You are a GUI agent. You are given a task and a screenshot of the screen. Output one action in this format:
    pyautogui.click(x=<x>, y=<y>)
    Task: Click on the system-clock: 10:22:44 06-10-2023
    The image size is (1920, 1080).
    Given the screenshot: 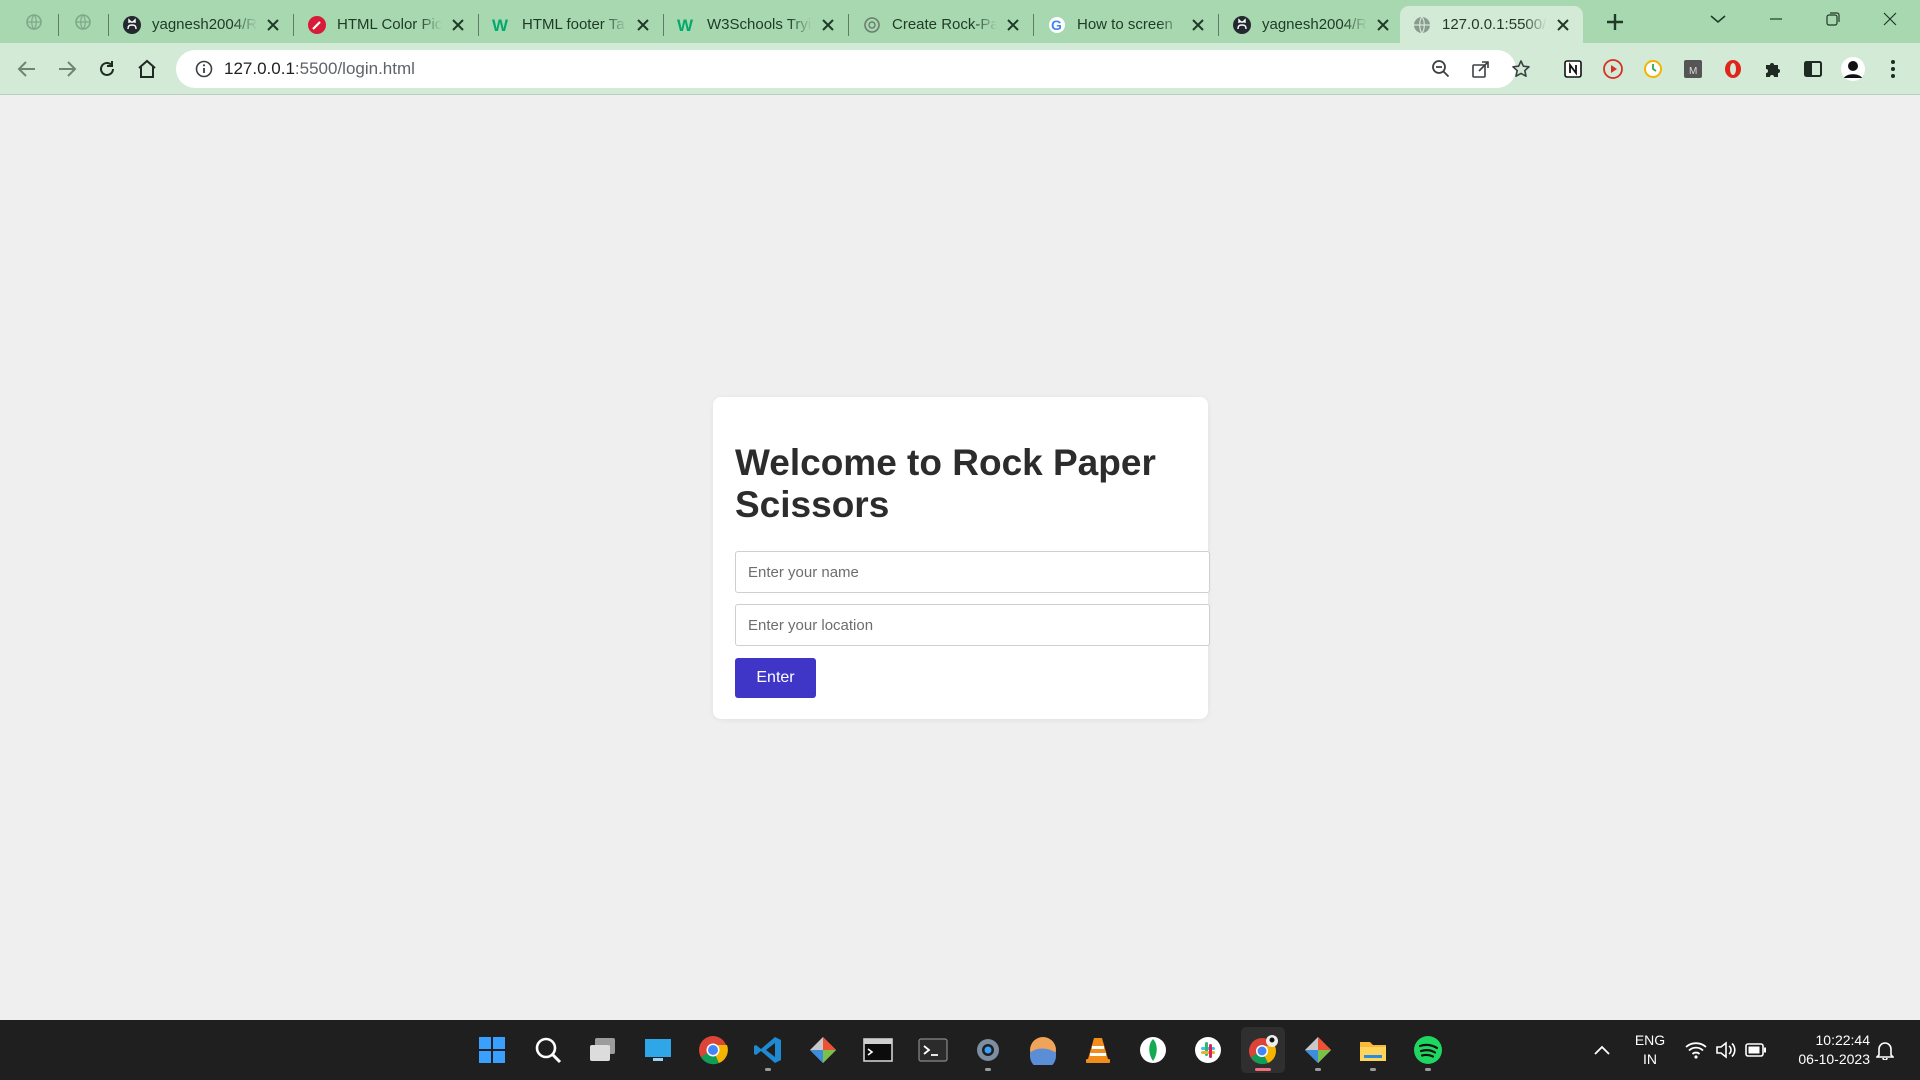 What is the action you would take?
    pyautogui.click(x=1824, y=1050)
    